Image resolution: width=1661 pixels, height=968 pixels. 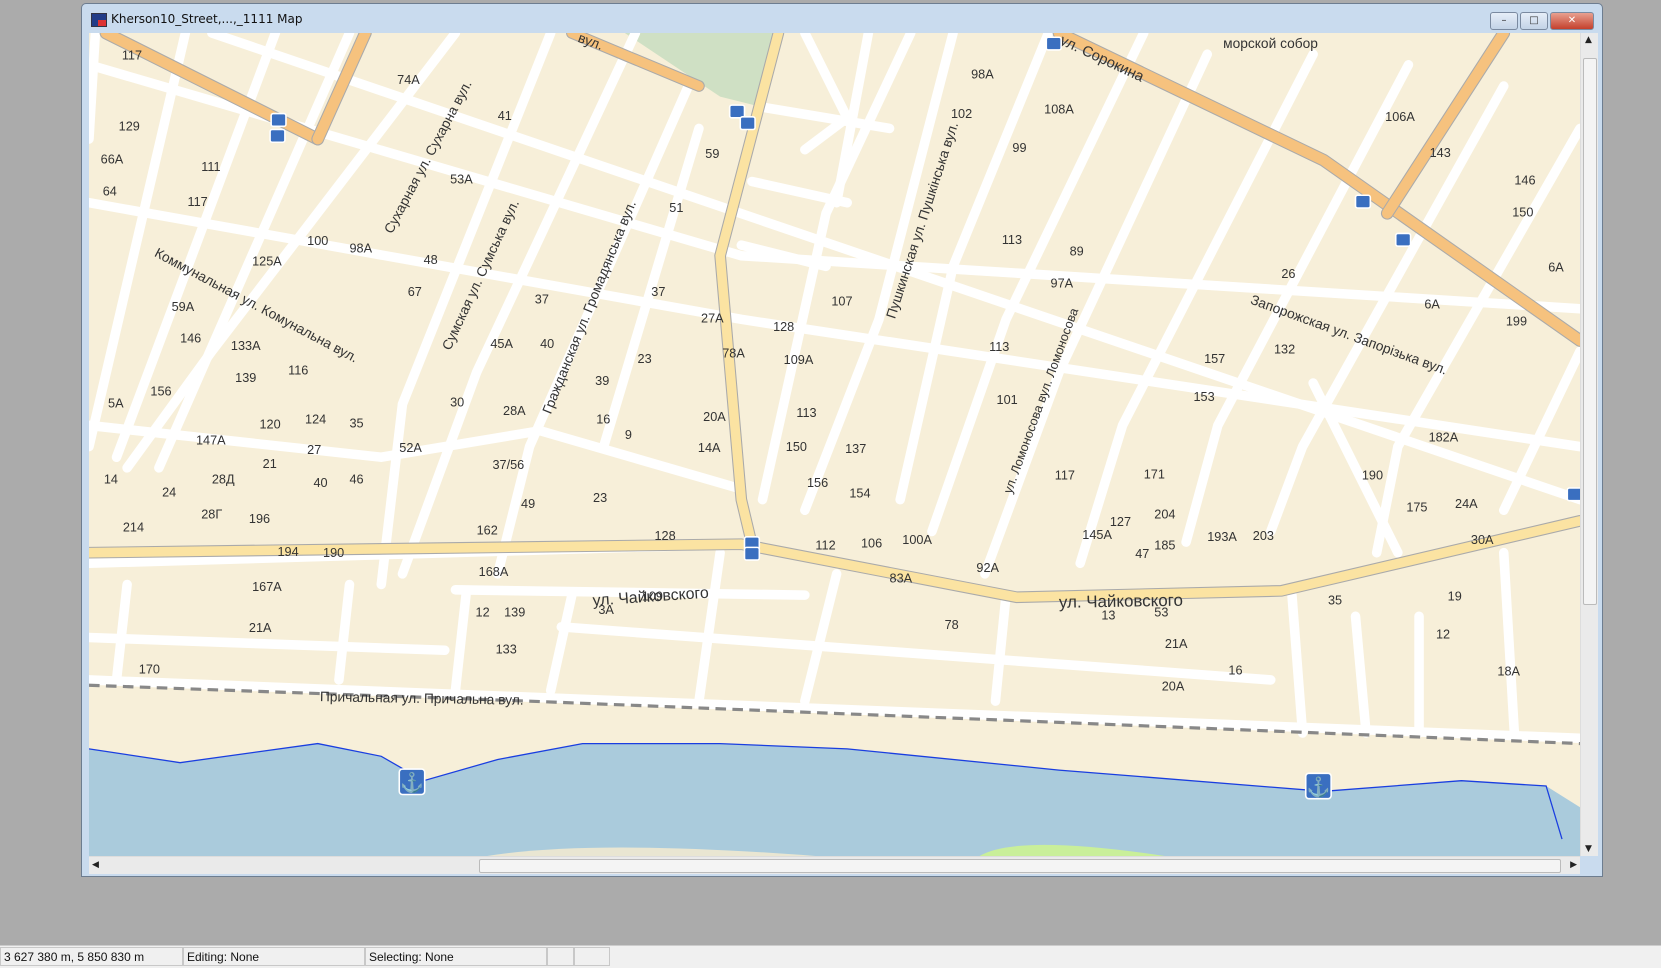 What do you see at coordinates (1534, 21) in the screenshot?
I see `maximize-button: □` at bounding box center [1534, 21].